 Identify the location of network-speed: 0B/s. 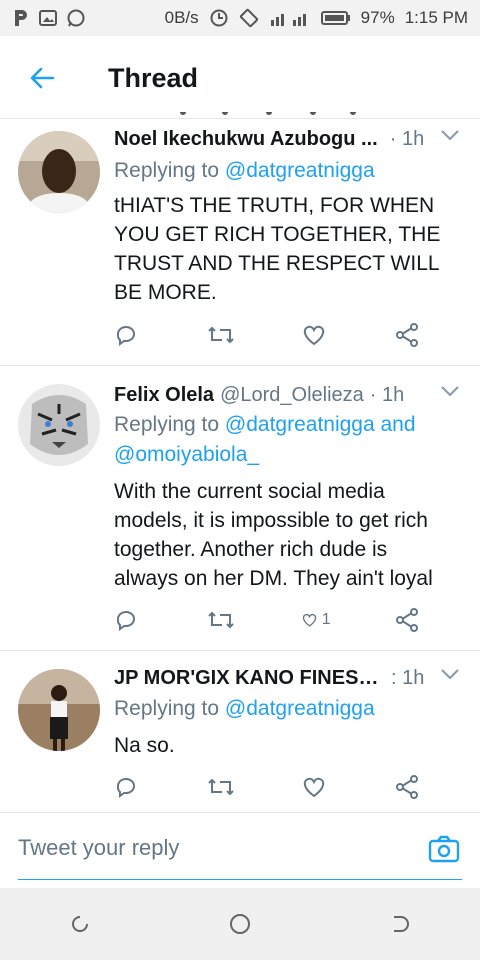
(181, 17).